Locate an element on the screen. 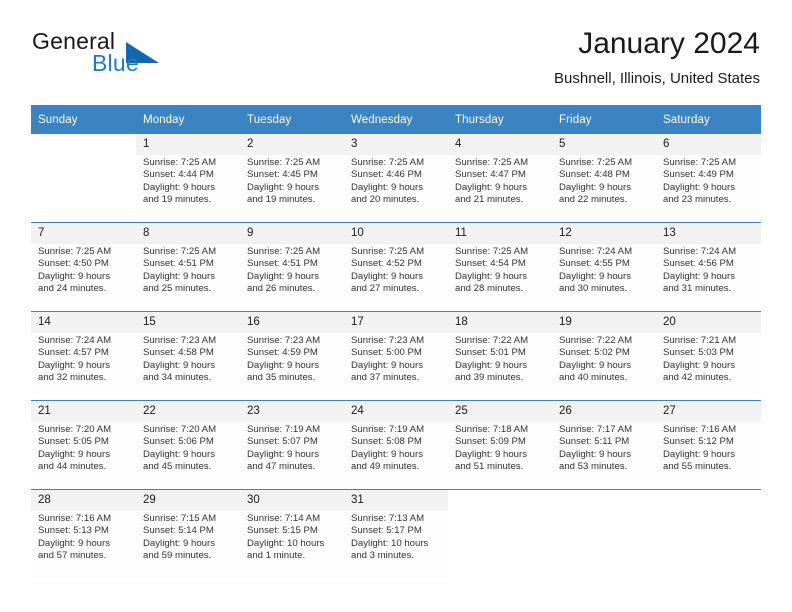  day-cell-number: 25 is located at coordinates (500, 411).